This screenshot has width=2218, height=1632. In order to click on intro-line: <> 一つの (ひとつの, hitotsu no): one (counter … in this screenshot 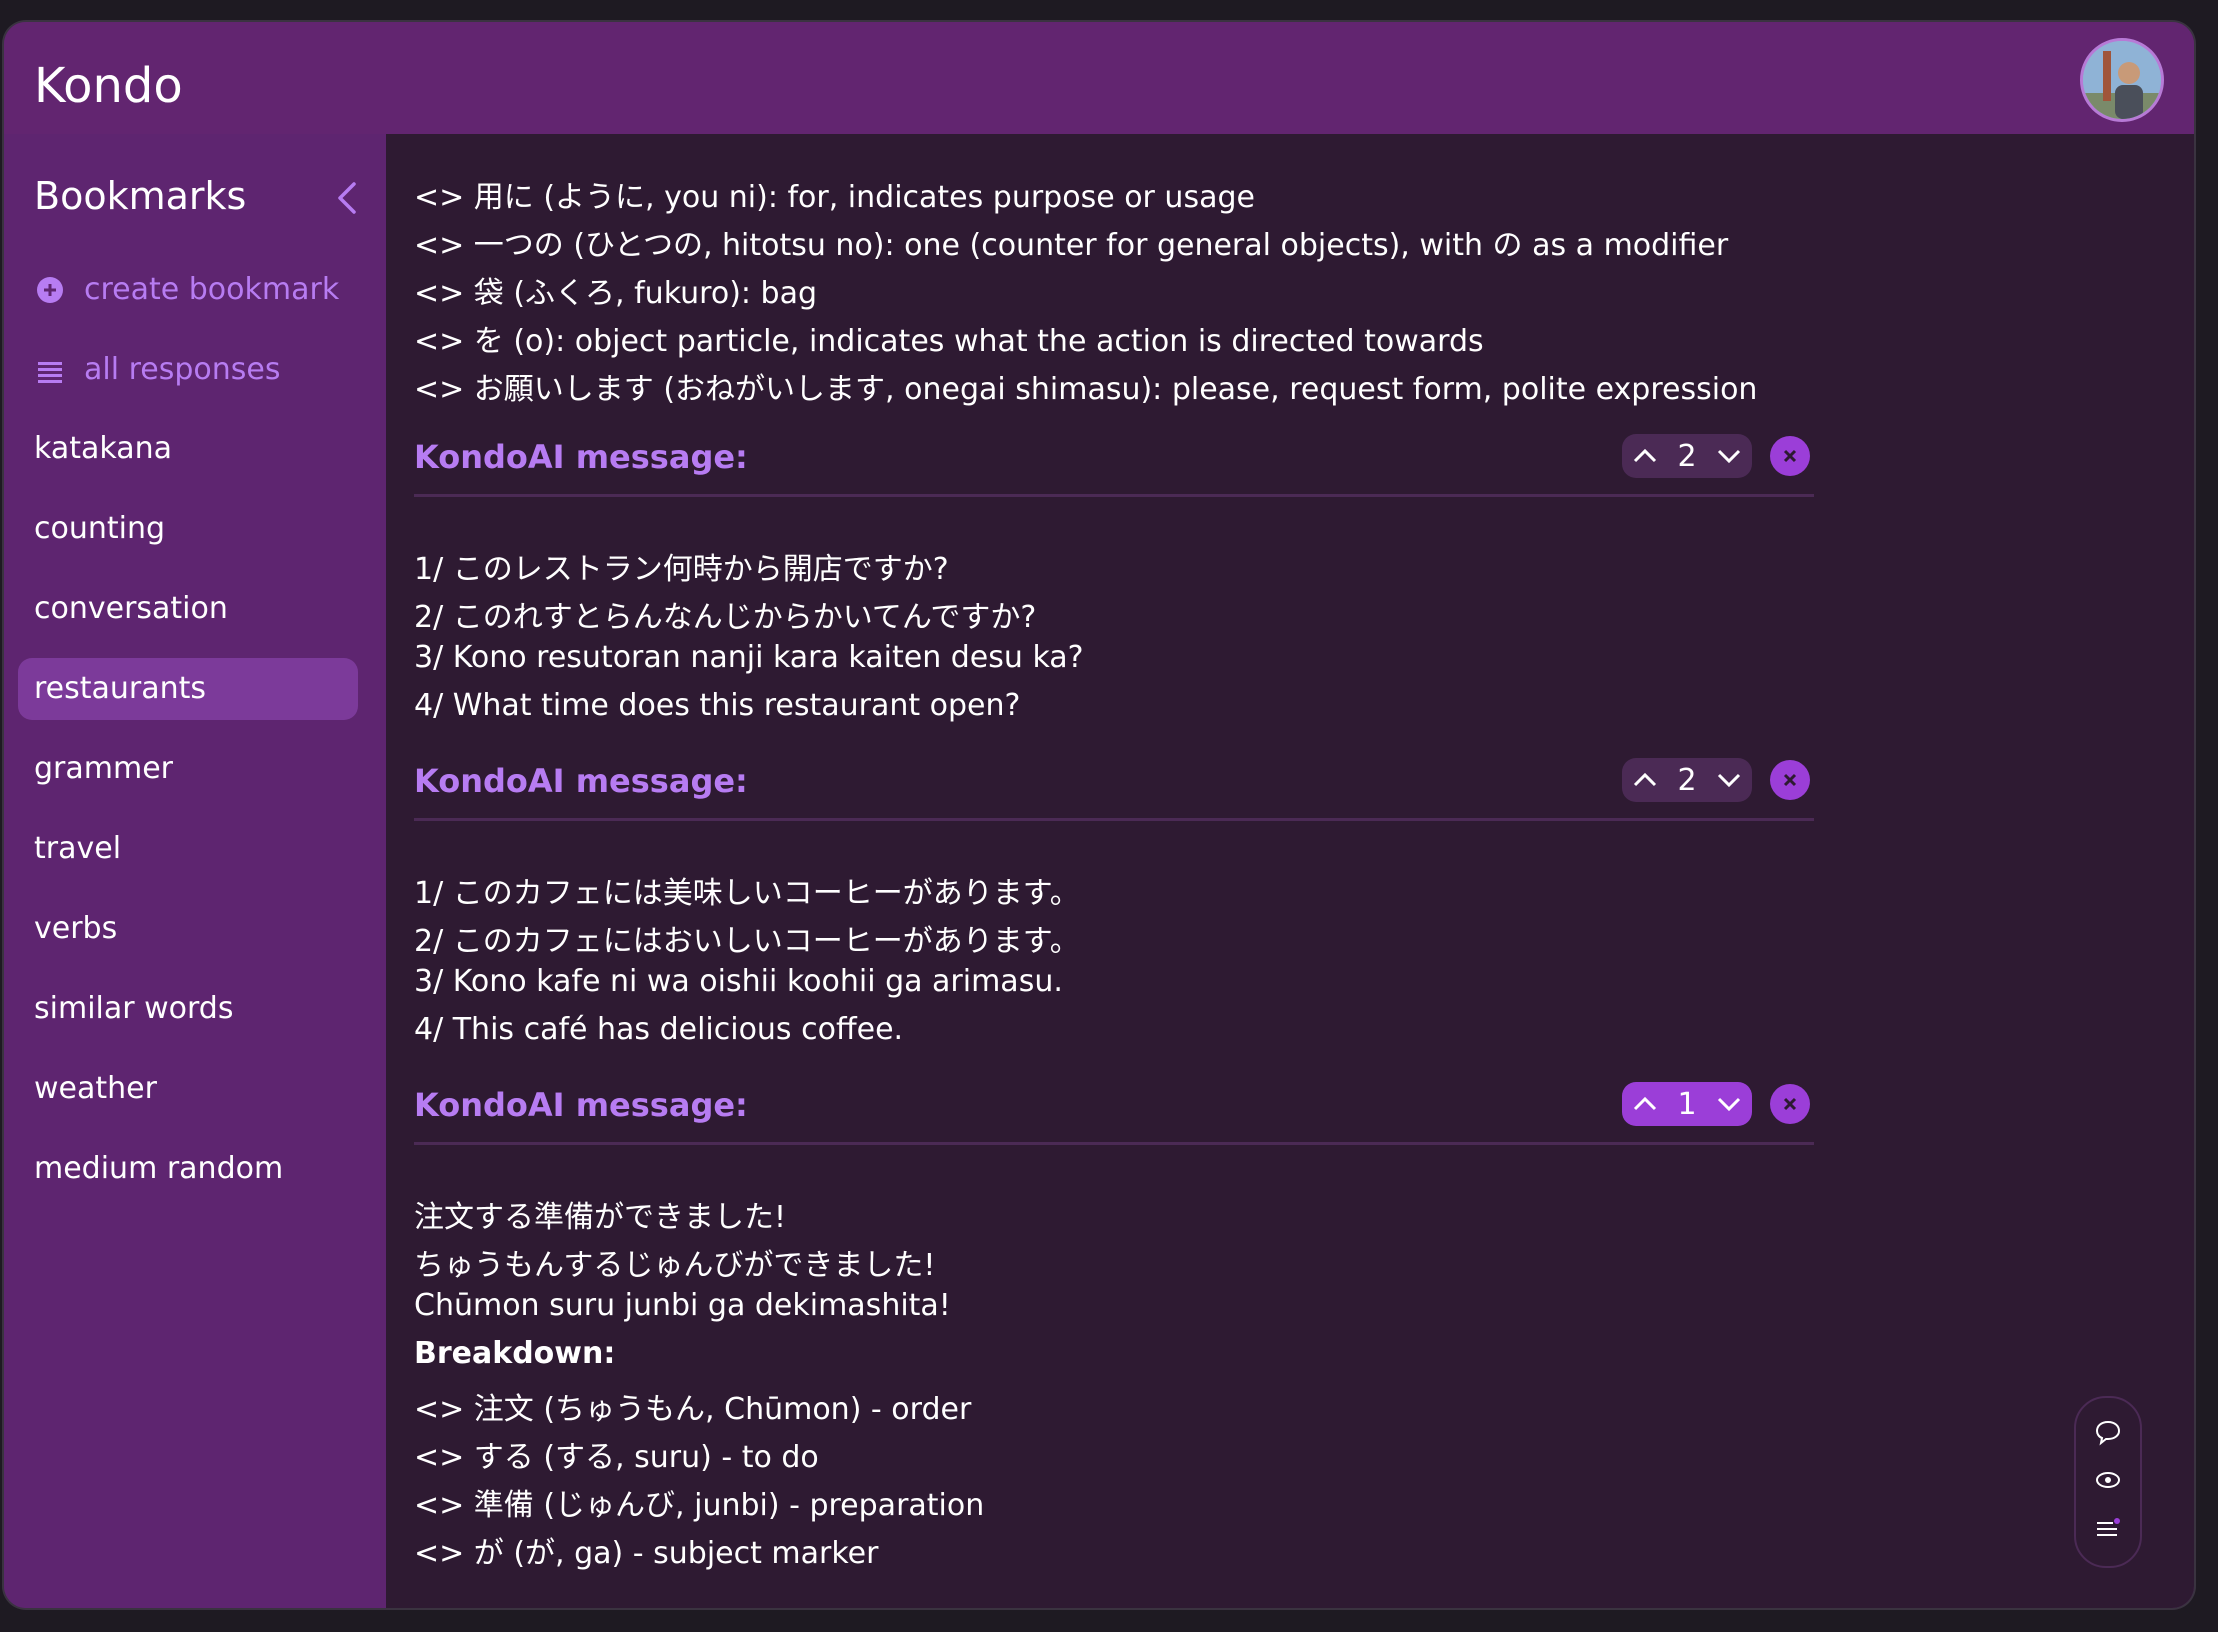, I will do `click(1071, 245)`.